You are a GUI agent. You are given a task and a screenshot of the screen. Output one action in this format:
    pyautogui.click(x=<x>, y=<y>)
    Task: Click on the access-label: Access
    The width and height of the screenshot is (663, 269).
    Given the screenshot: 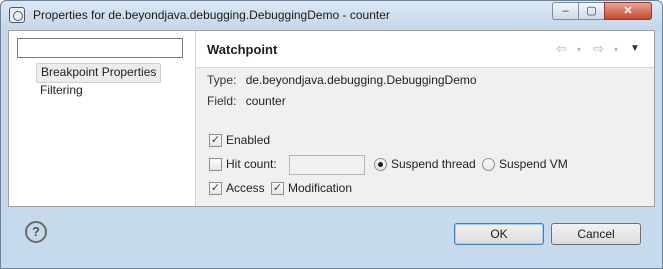 What is the action you would take?
    pyautogui.click(x=245, y=188)
    